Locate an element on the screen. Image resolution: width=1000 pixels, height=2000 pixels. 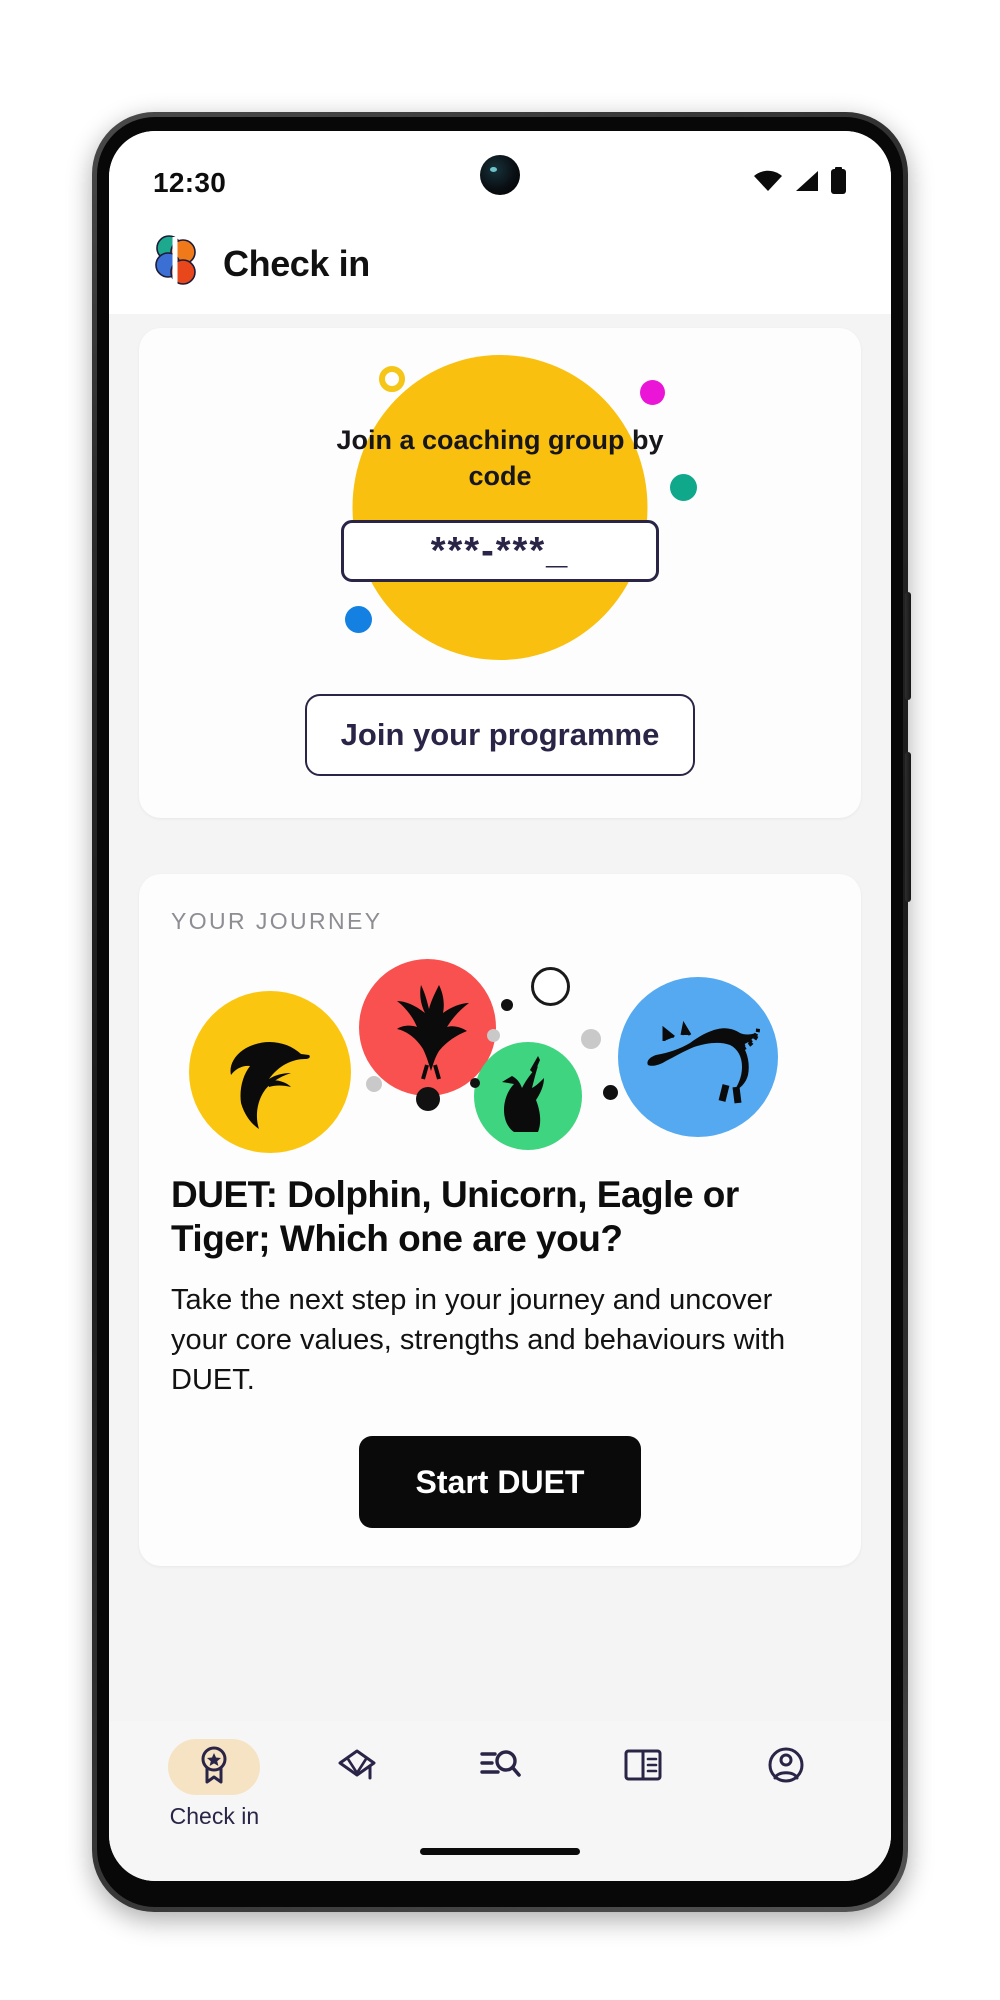
status-bar-icons is located at coordinates (800, 183).